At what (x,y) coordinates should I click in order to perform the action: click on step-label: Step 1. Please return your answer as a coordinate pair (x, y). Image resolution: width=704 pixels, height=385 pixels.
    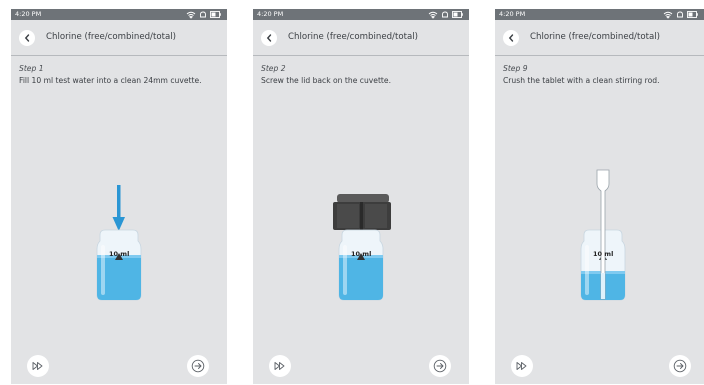
    Looking at the image, I should click on (31, 68).